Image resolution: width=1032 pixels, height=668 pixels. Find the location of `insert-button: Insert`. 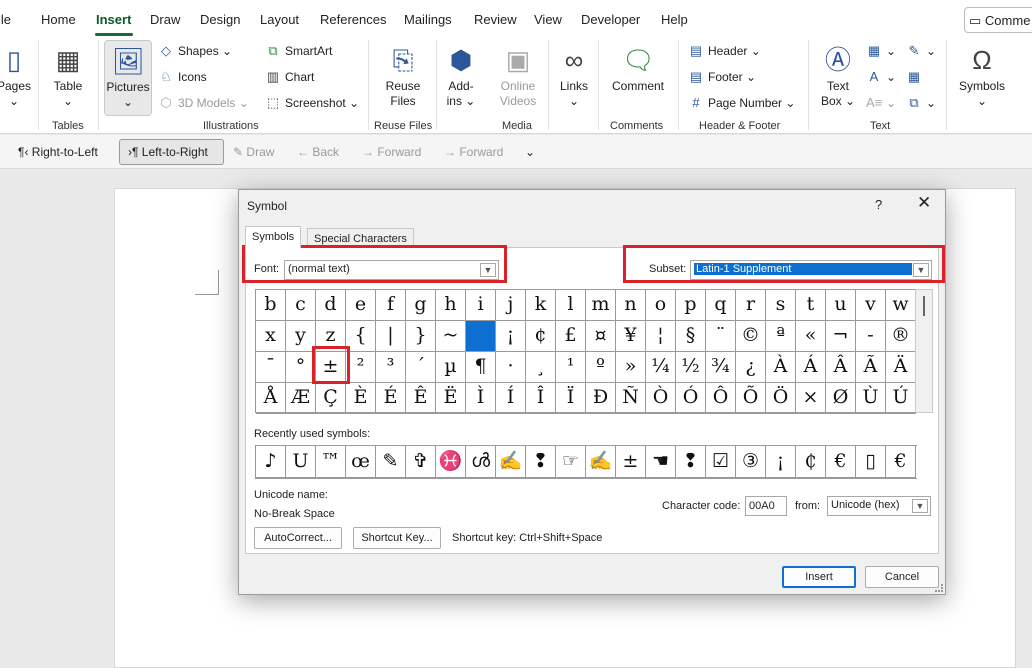

insert-button: Insert is located at coordinates (819, 577).